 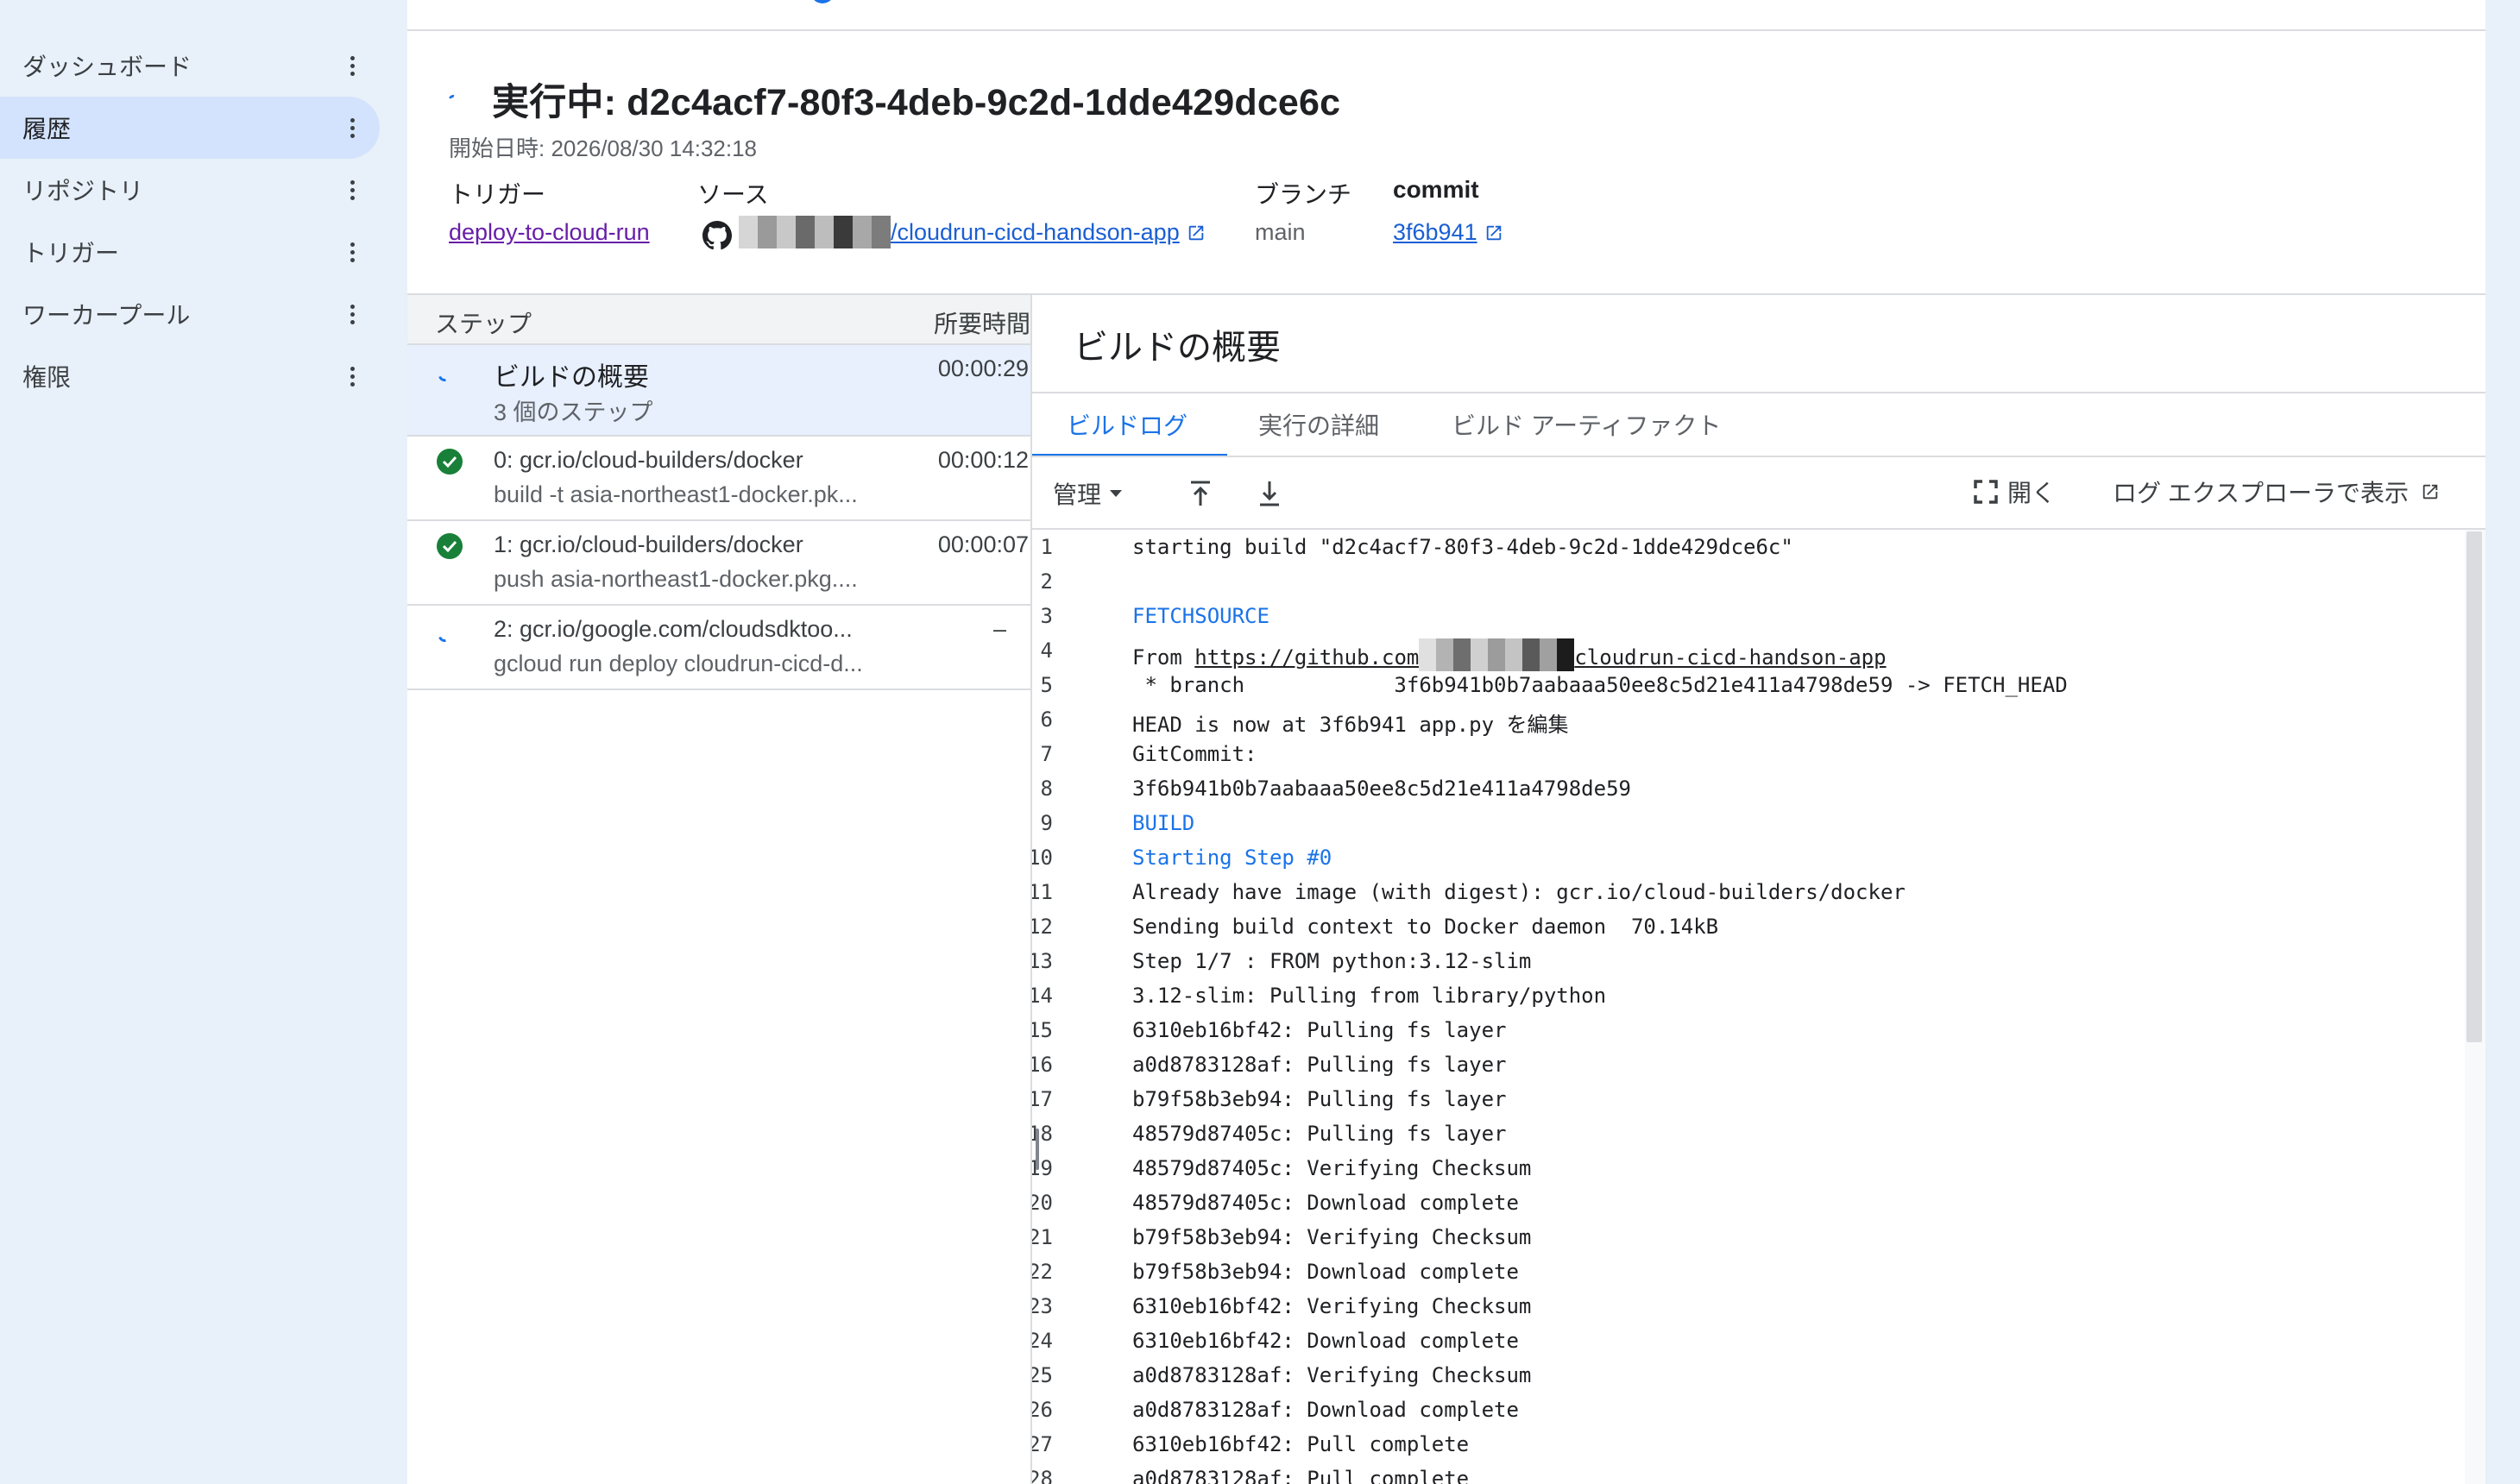 What do you see at coordinates (1042, 1099) in the screenshot?
I see `line-number: 17` at bounding box center [1042, 1099].